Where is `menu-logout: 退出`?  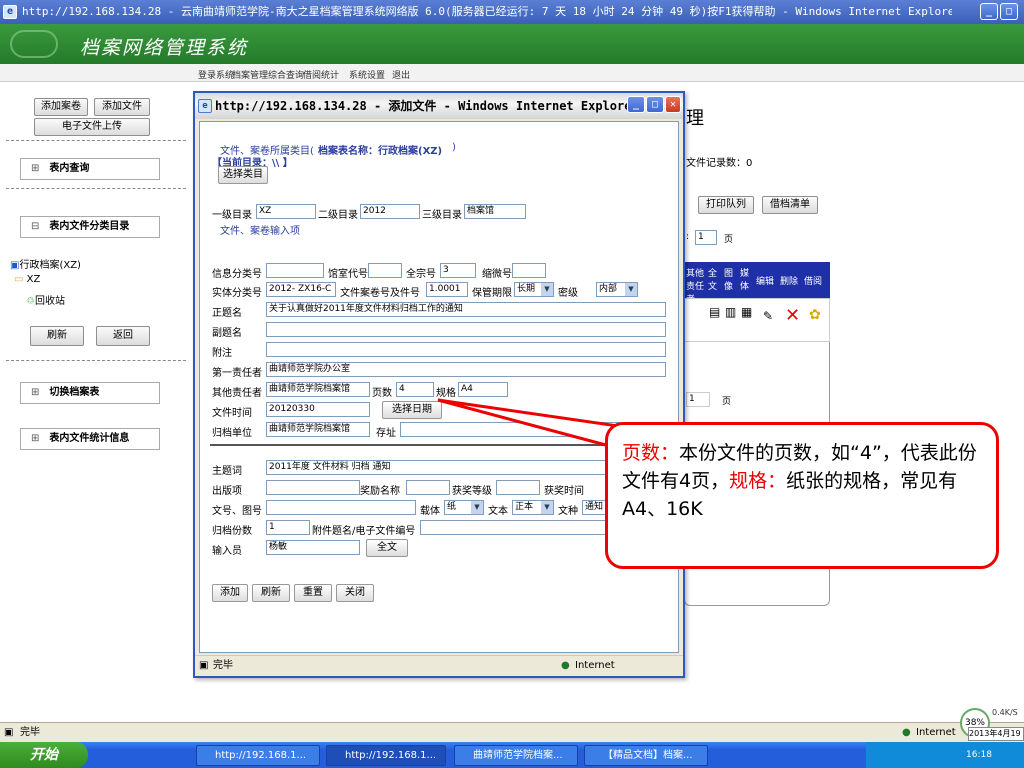 menu-logout: 退出 is located at coordinates (401, 74).